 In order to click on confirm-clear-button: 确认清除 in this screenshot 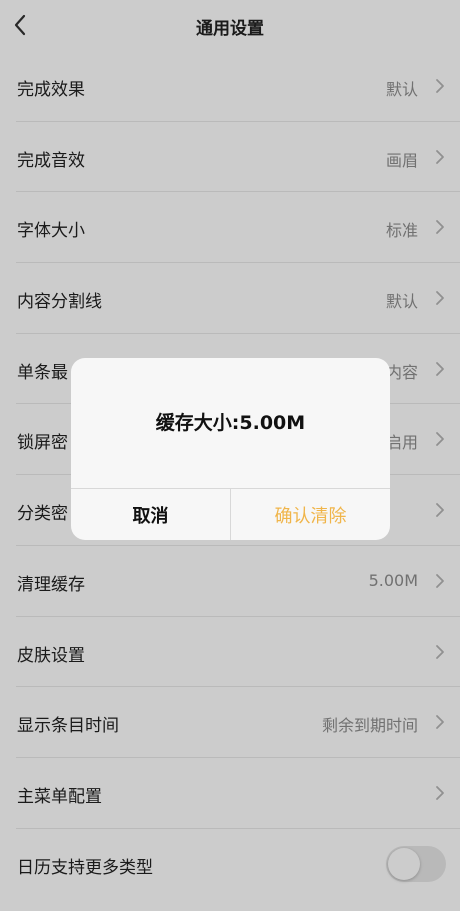, I will do `click(310, 514)`.